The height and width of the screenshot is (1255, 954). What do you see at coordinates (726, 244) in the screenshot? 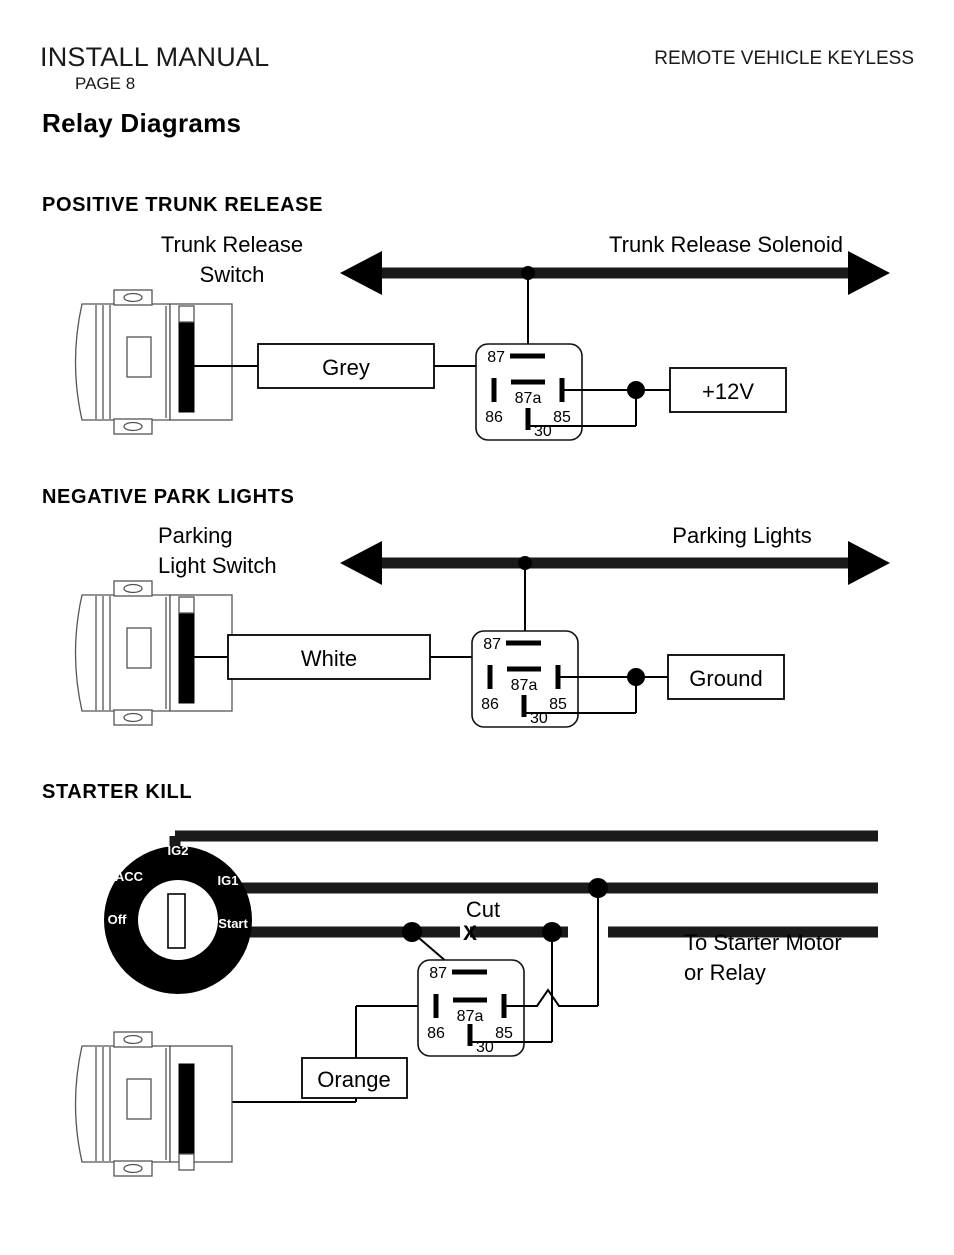
I see `trunk-release-solenoid-label: Trunk Release Solenoid` at bounding box center [726, 244].